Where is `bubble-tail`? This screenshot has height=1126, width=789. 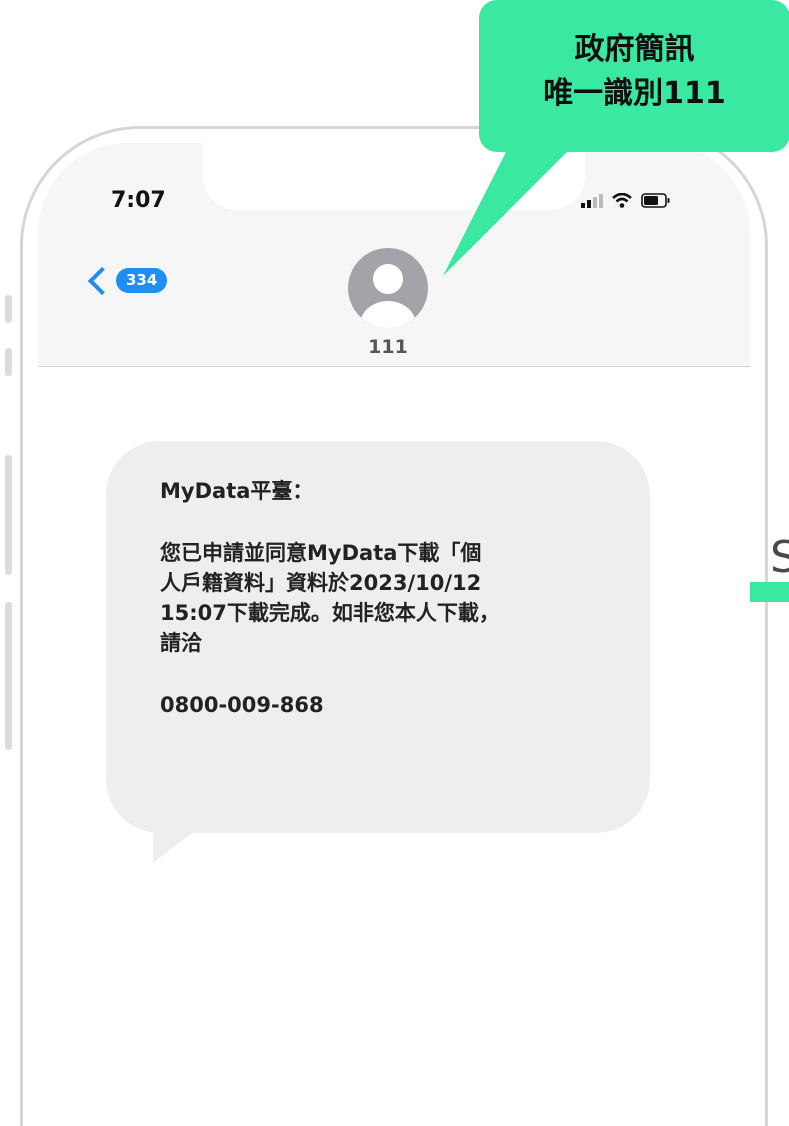
bubble-tail is located at coordinates (185, 838).